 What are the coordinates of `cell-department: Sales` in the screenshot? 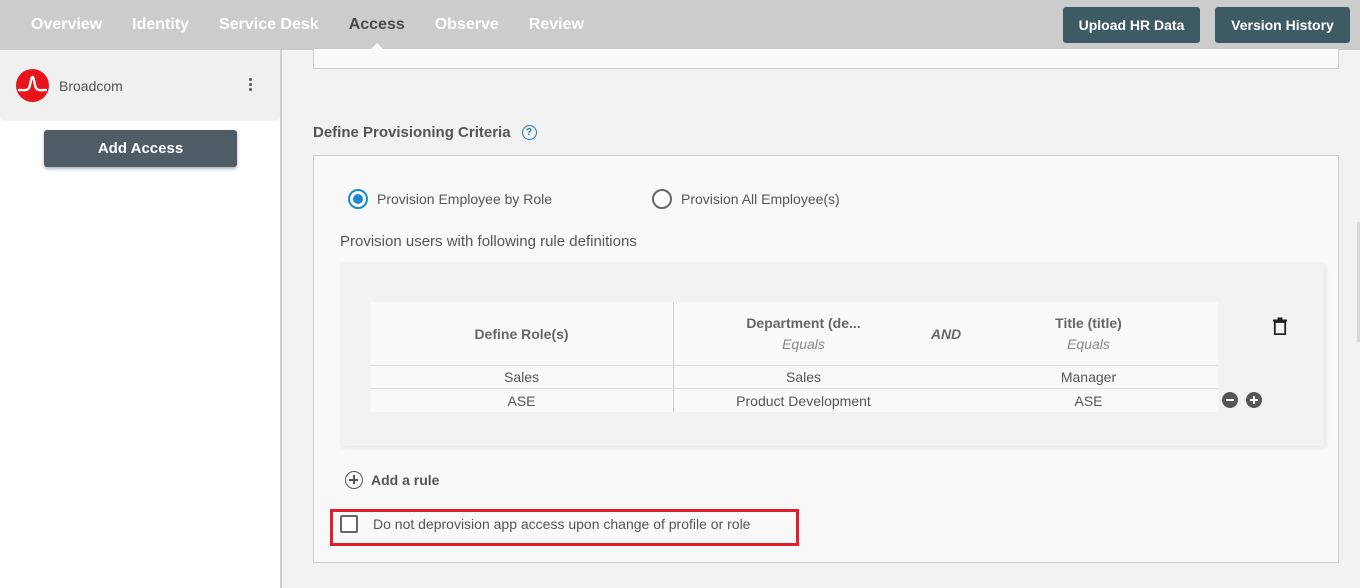 It's located at (803, 377).